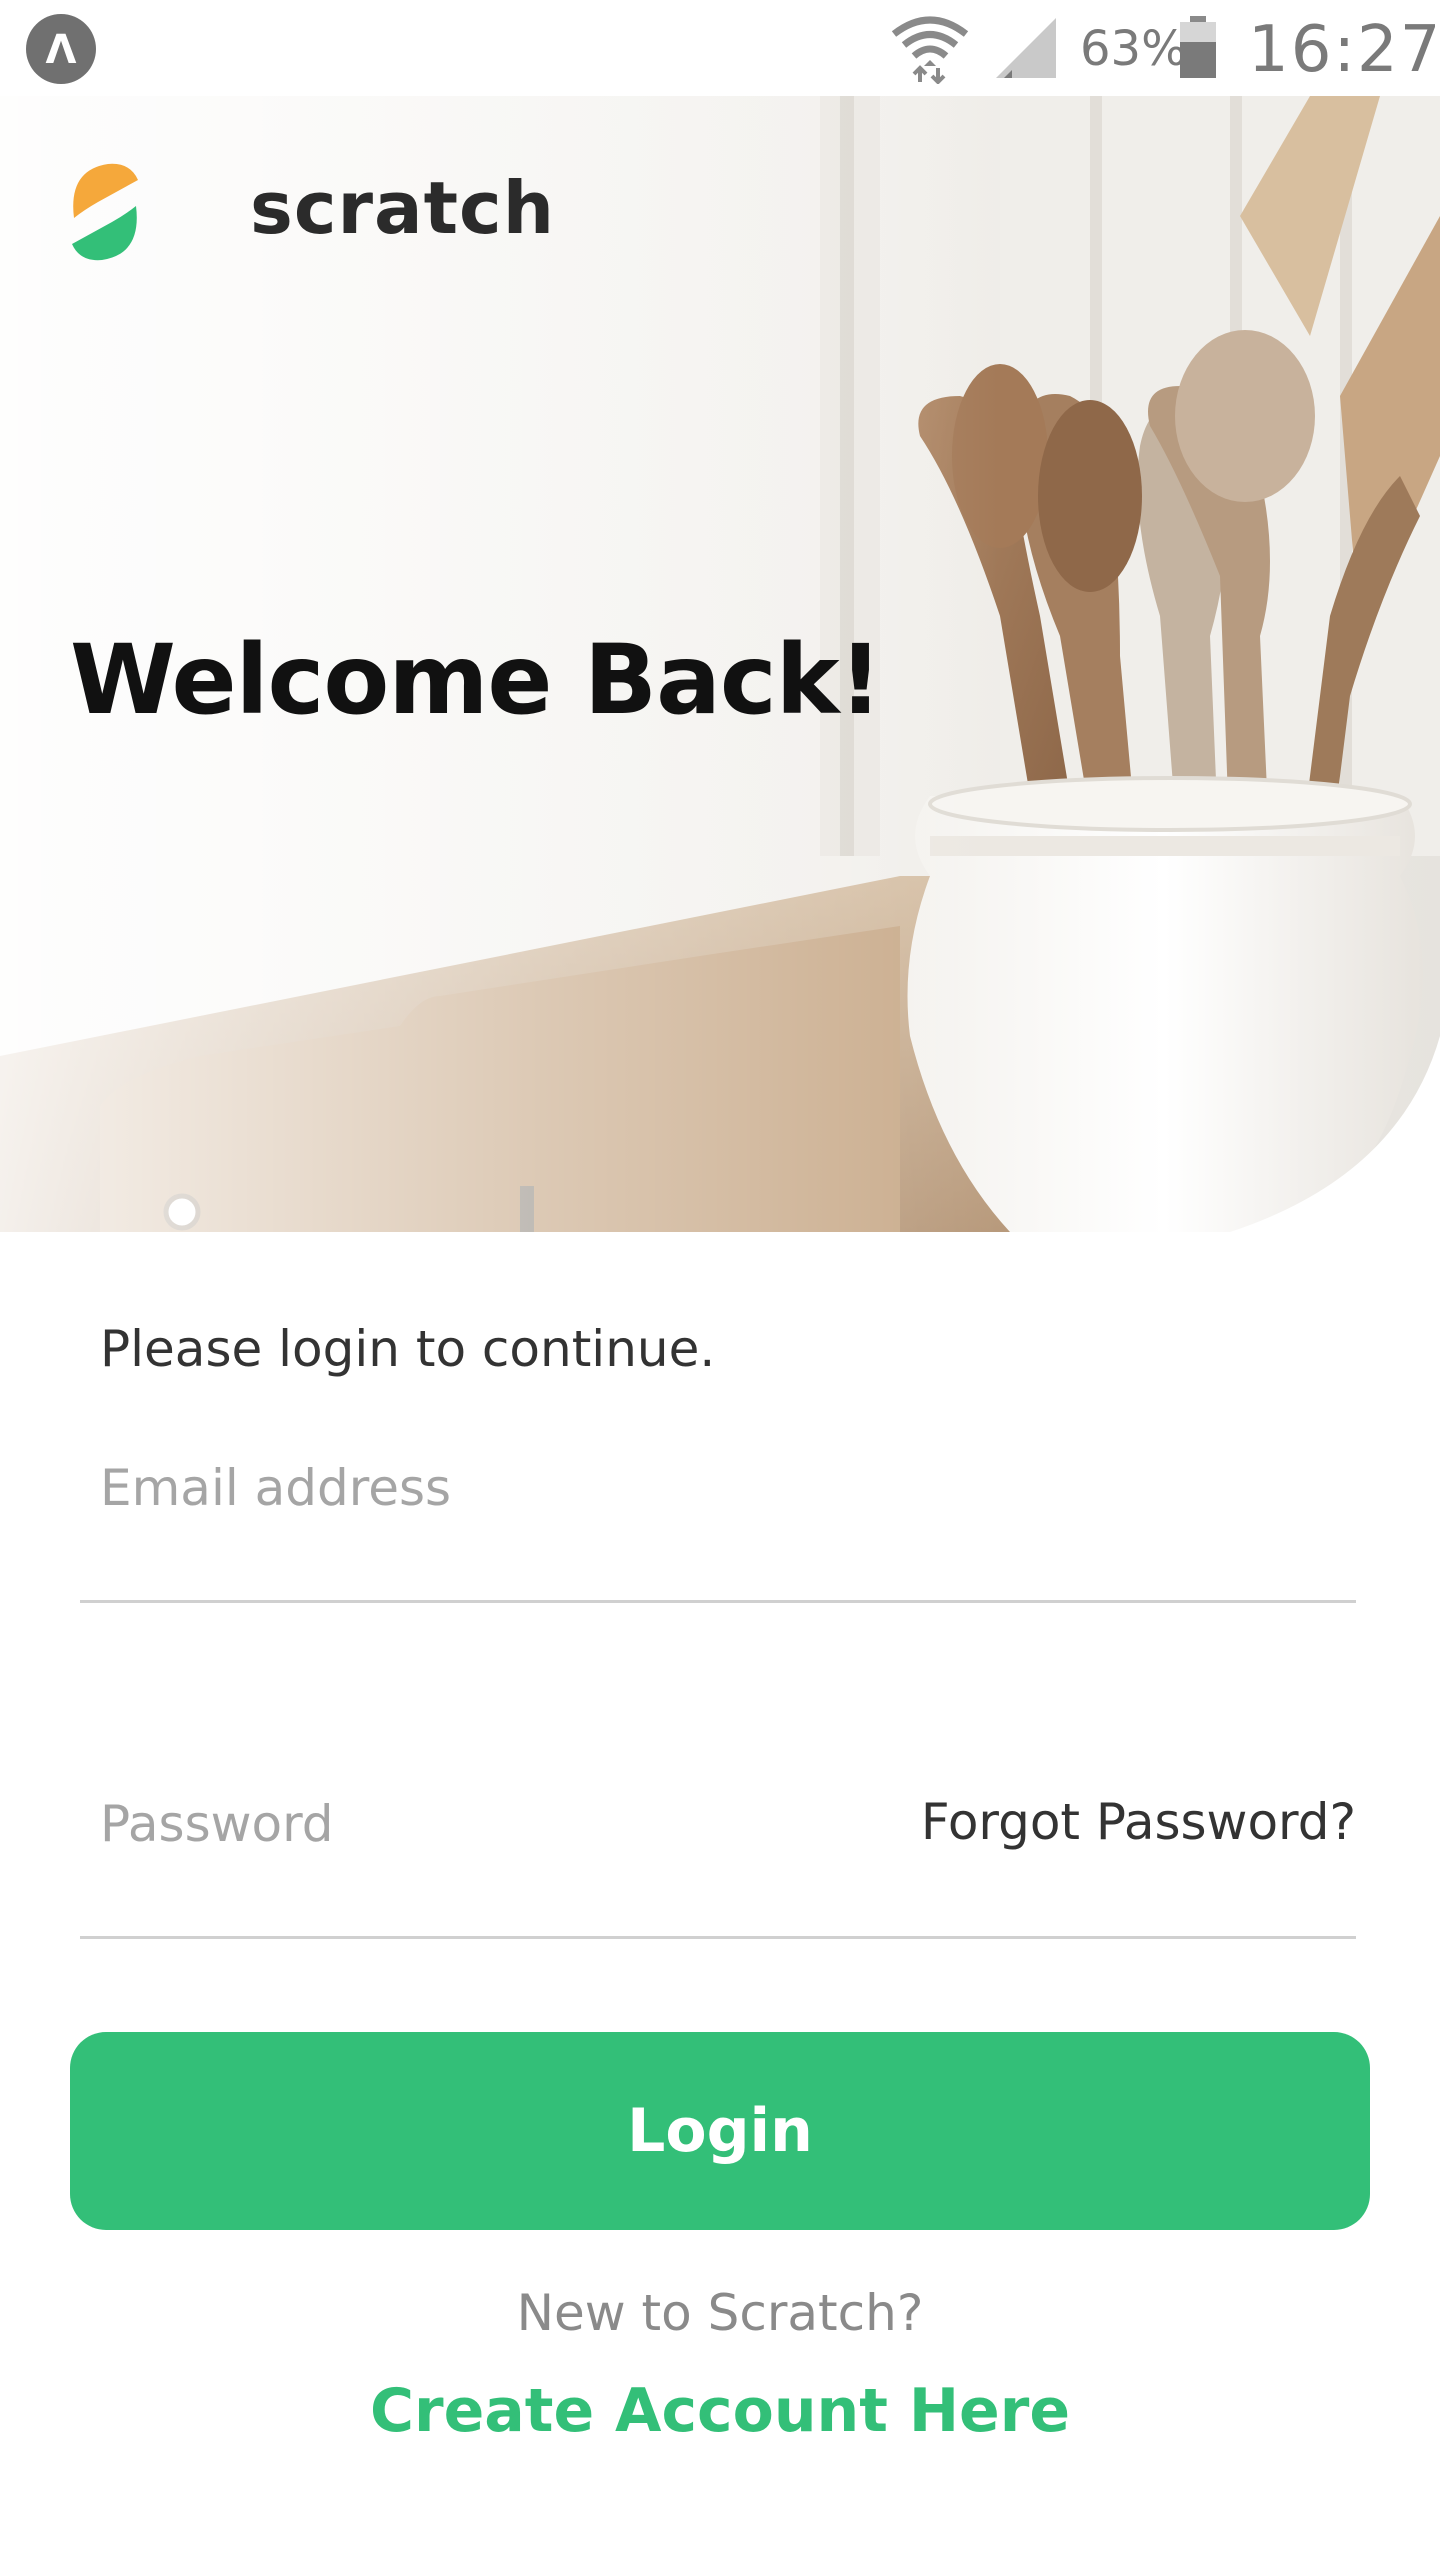 This screenshot has height=2560, width=1440. Describe the element at coordinates (550, 1824) in the screenshot. I see `password-input` at that location.